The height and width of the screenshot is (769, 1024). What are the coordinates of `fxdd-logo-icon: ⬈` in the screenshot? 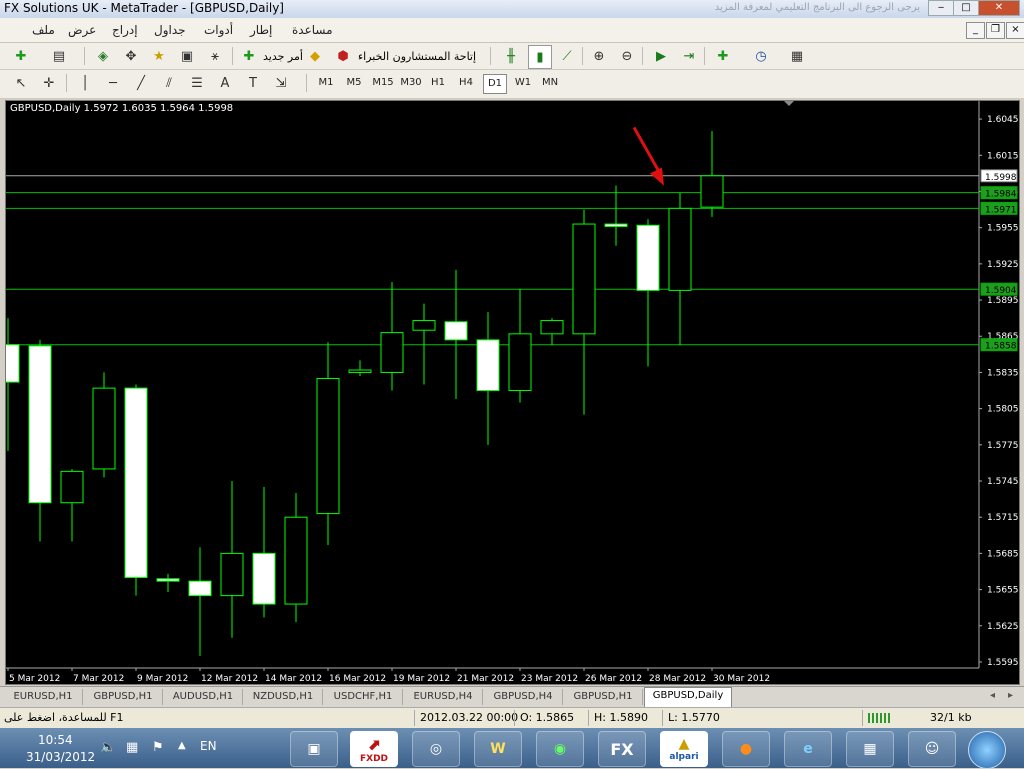 It's located at (374, 744).